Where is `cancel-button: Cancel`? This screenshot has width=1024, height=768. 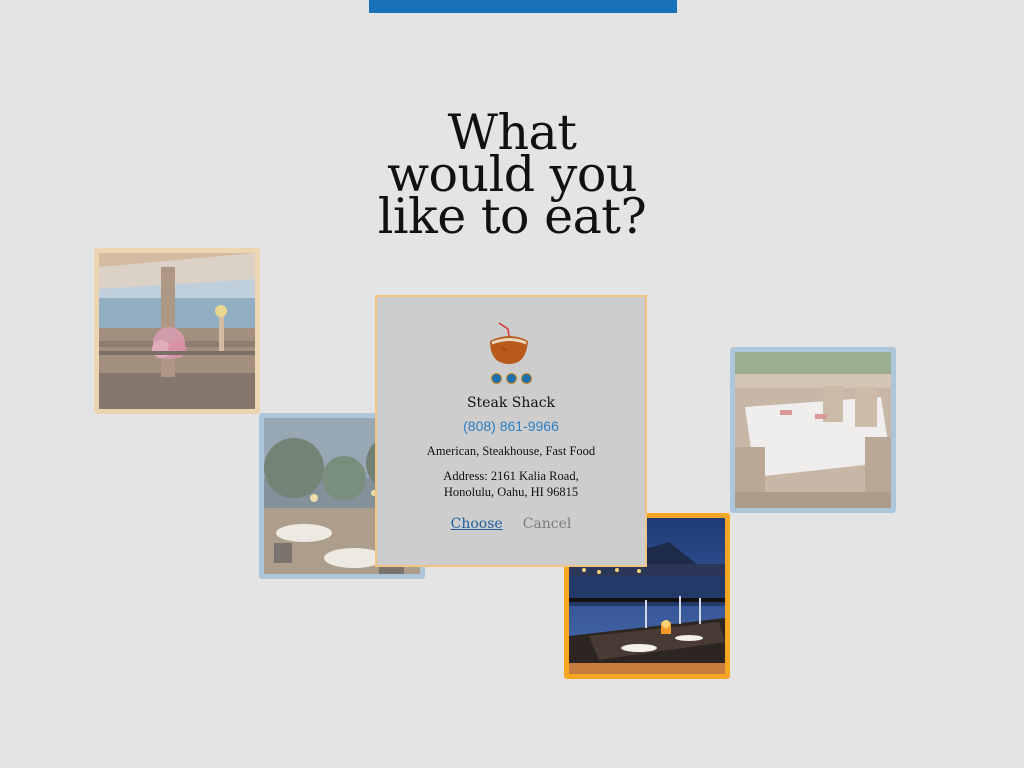 cancel-button: Cancel is located at coordinates (547, 524).